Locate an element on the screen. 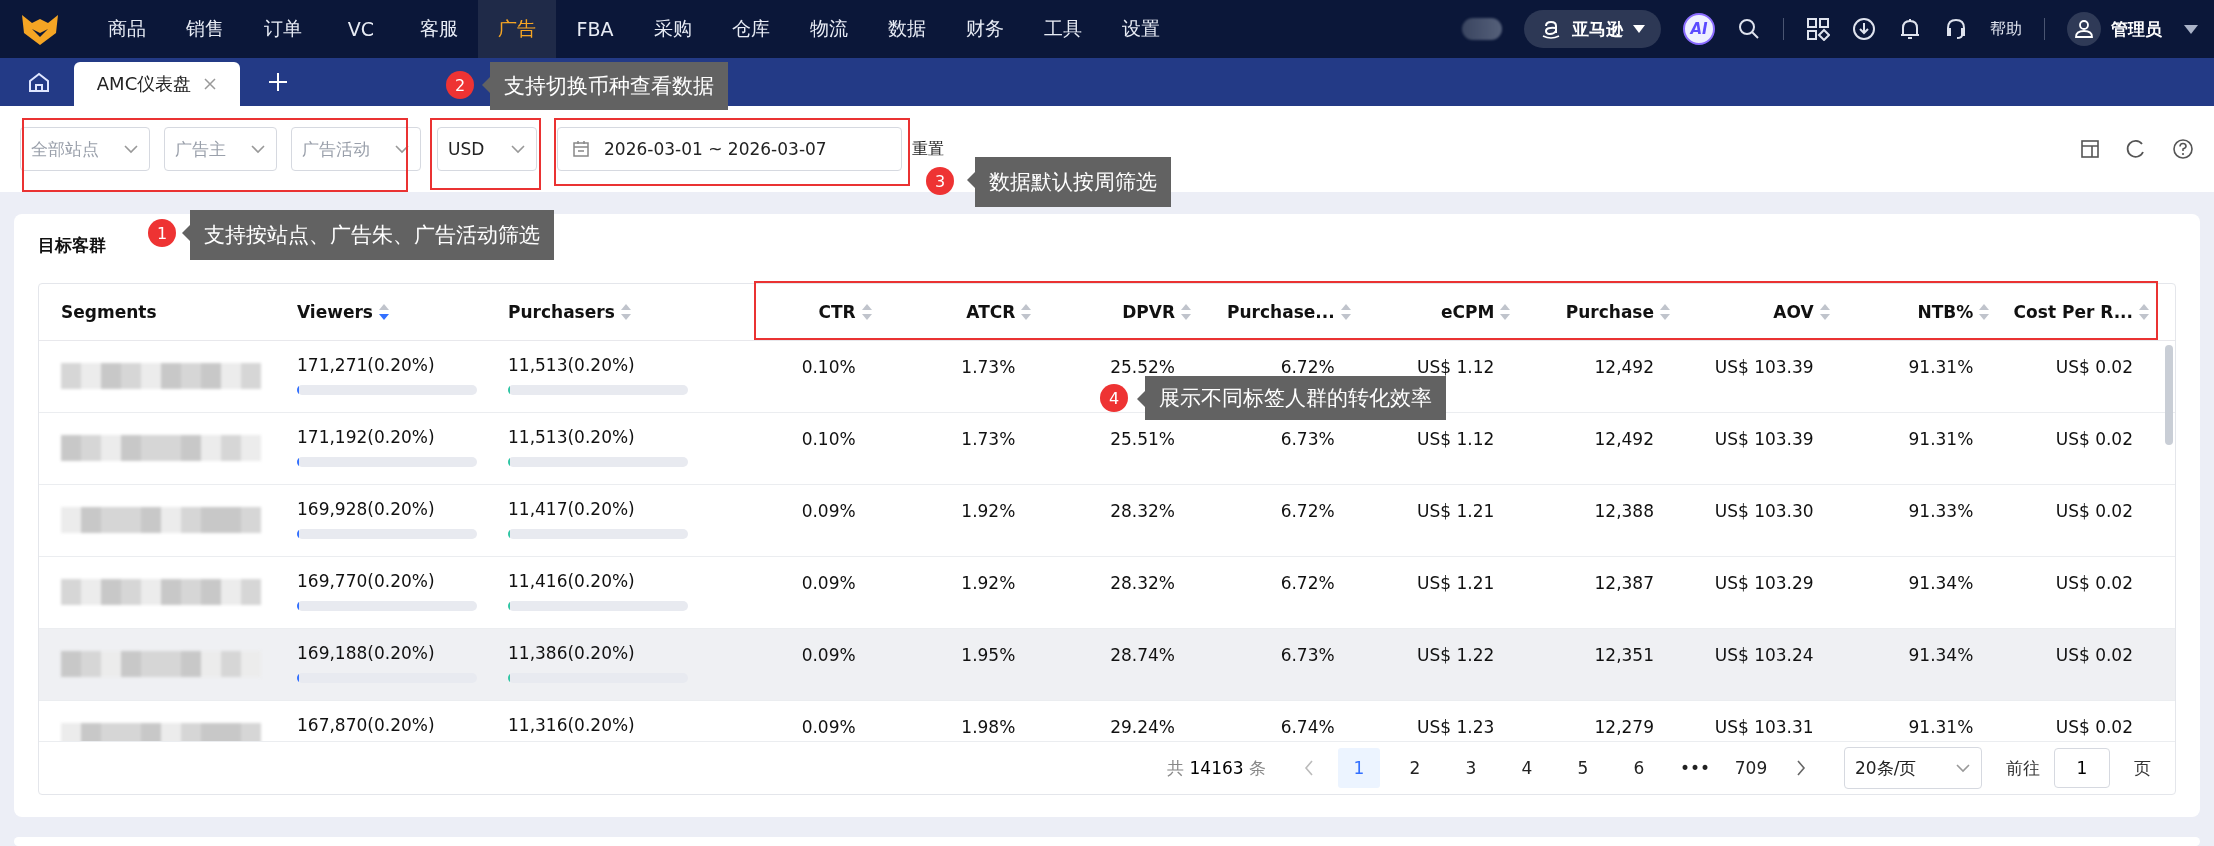 The height and width of the screenshot is (846, 2214). table-cell: 12,388 is located at coordinates (1624, 511).